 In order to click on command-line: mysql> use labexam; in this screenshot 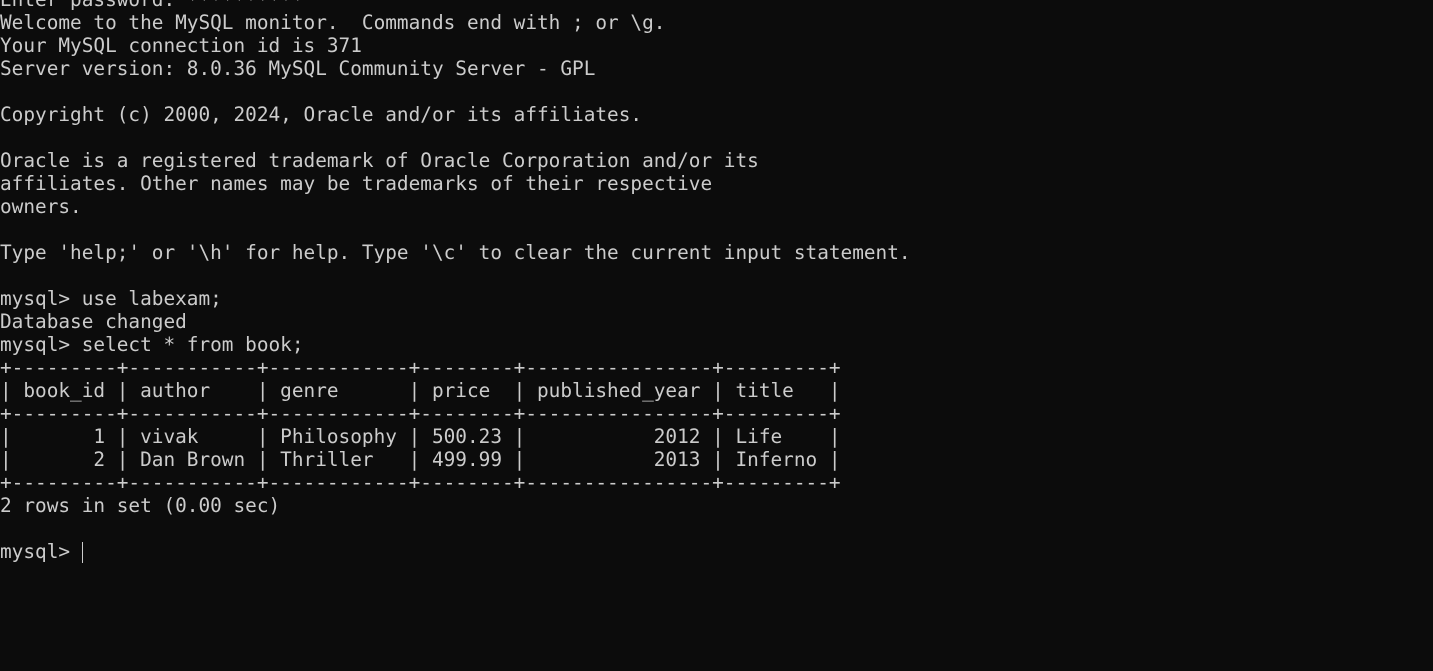, I will do `click(111, 298)`.